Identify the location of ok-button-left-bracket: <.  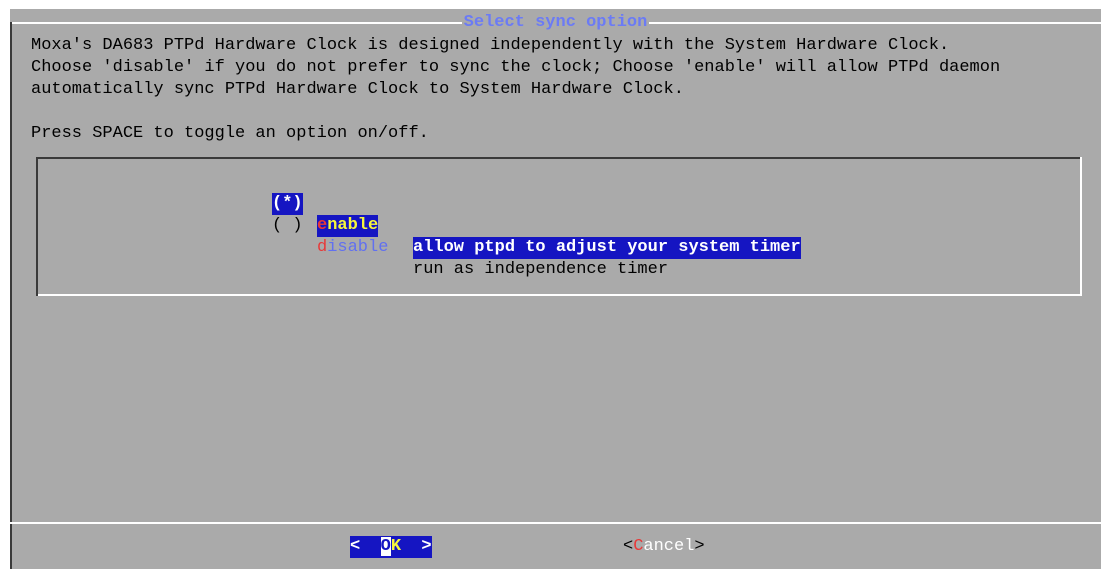
(355, 546).